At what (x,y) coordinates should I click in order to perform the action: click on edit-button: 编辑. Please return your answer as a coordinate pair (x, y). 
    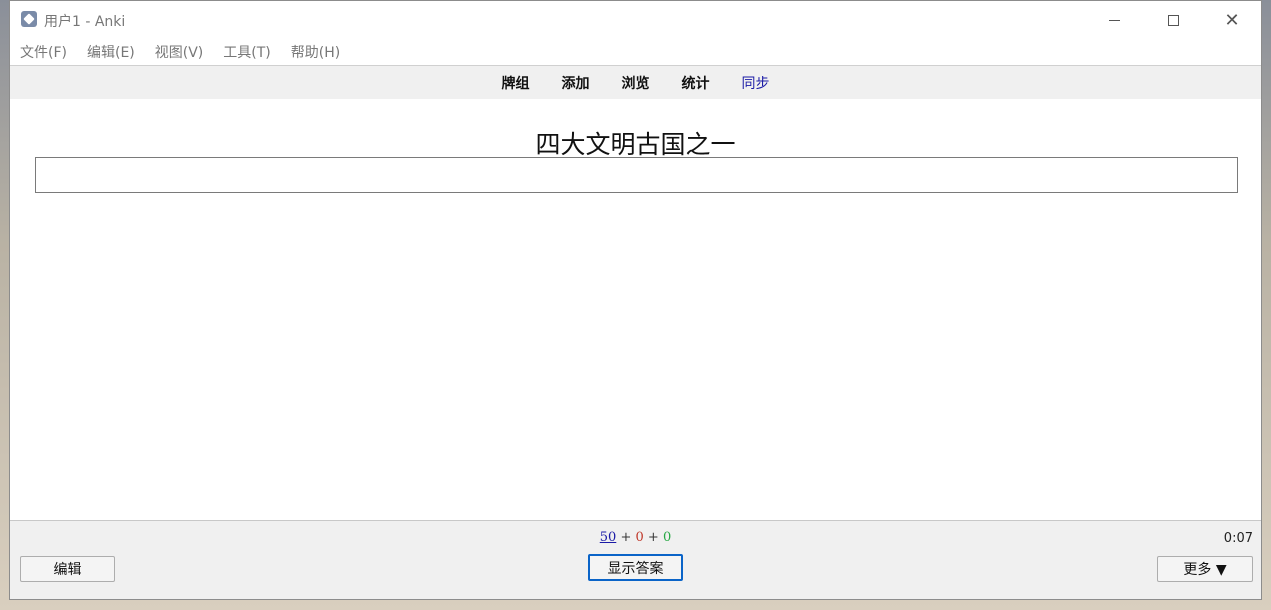
    Looking at the image, I should click on (67, 569).